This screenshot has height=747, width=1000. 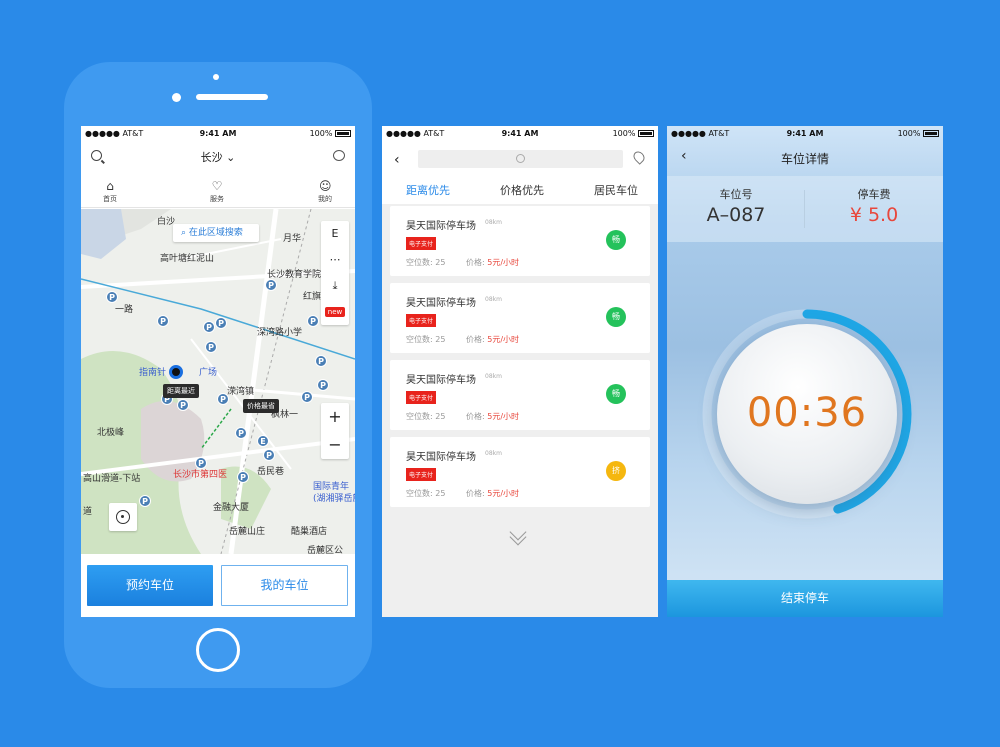 I want to click on battery: 100%, so click(x=330, y=133).